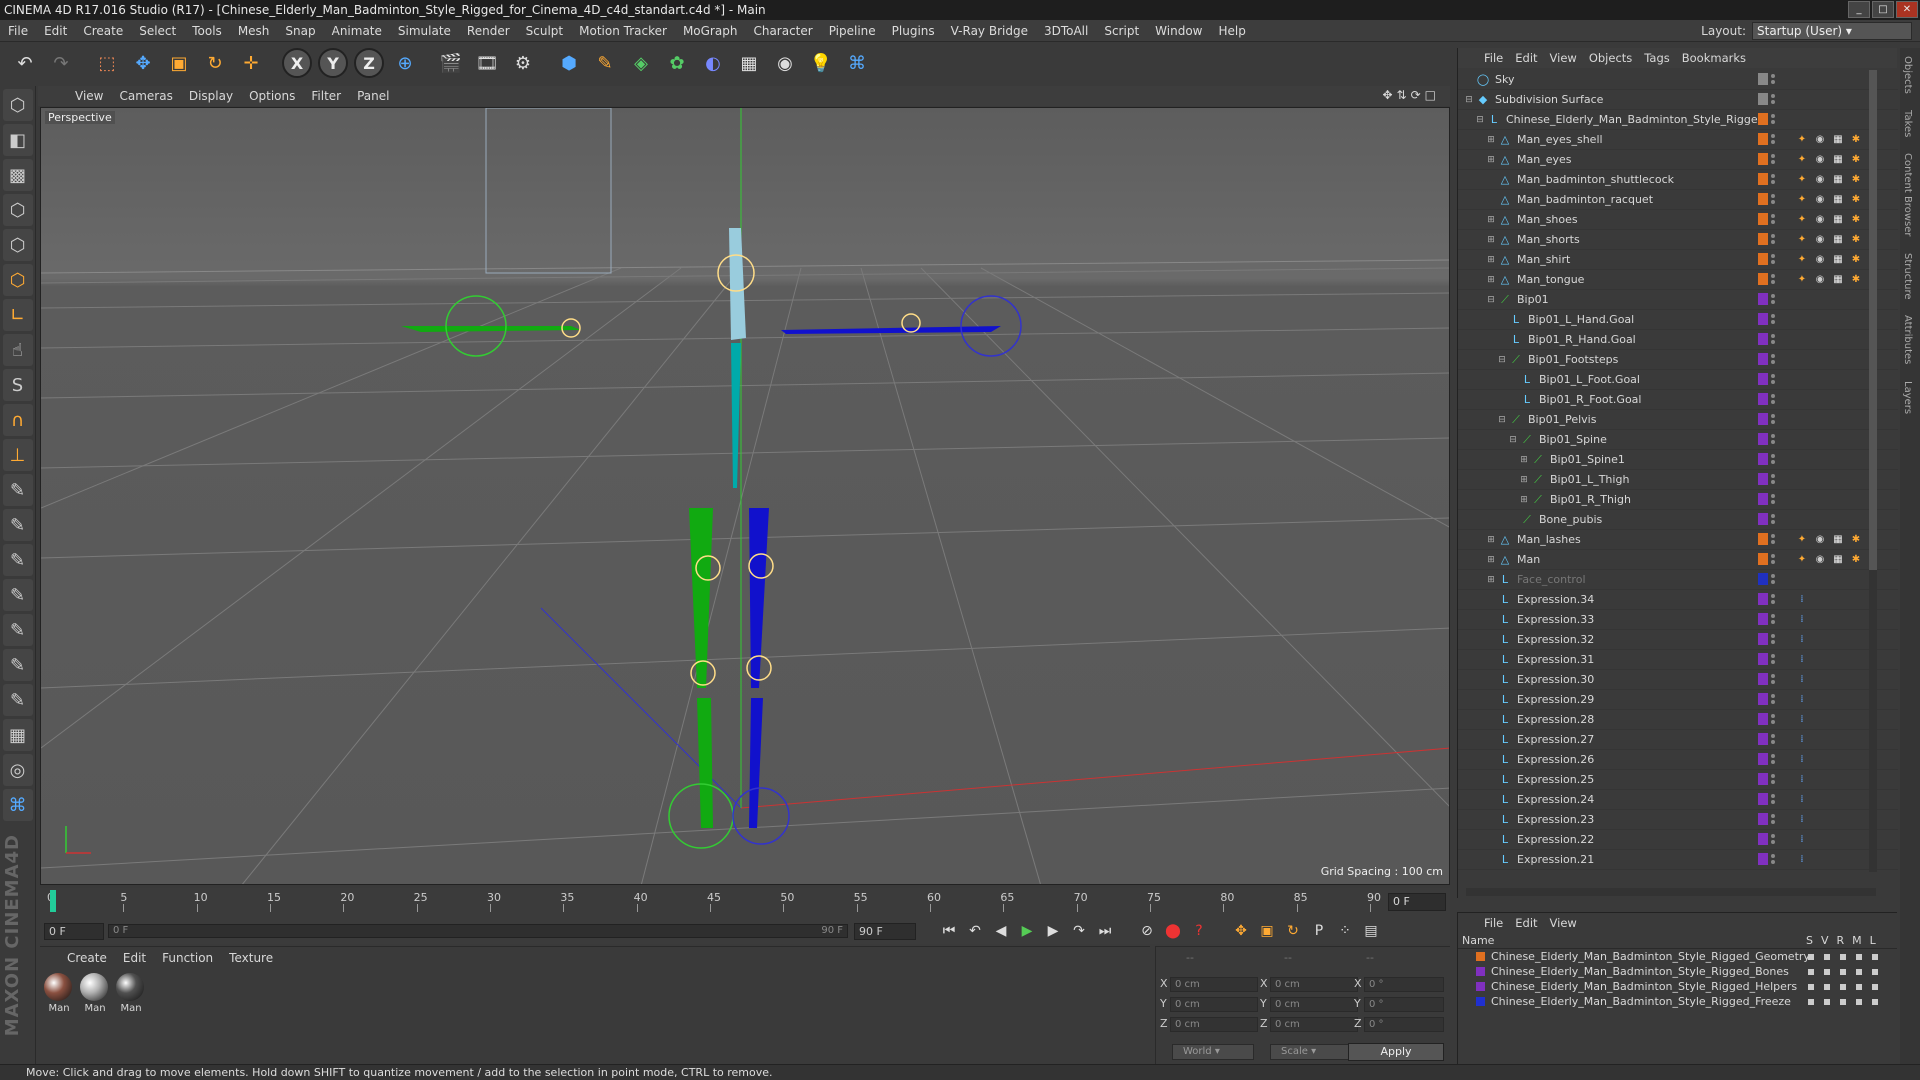 Image resolution: width=1920 pixels, height=1080 pixels. I want to click on timeline-ruler: 051015202530354045505560657075808590 0 F, so click(745, 903).